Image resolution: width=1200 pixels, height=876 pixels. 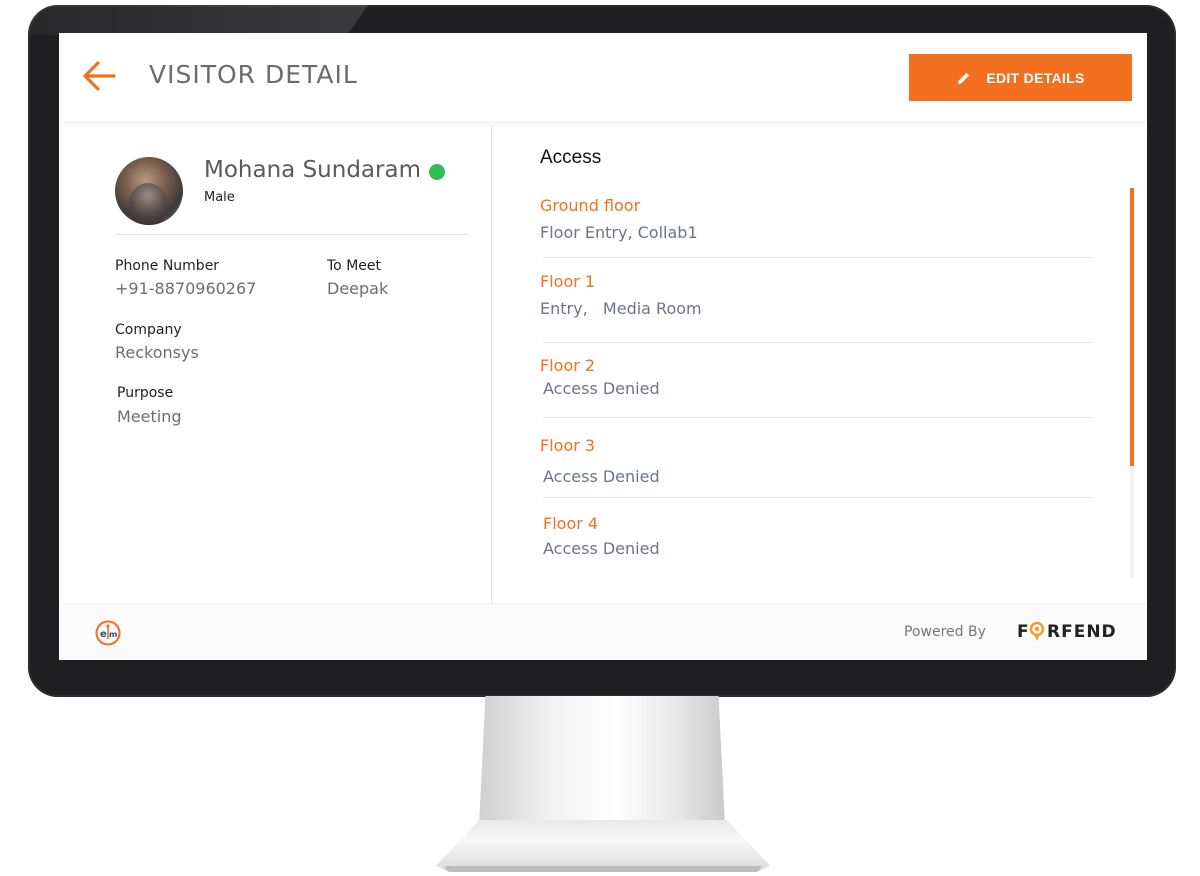 What do you see at coordinates (149, 191) in the screenshot?
I see `avatar` at bounding box center [149, 191].